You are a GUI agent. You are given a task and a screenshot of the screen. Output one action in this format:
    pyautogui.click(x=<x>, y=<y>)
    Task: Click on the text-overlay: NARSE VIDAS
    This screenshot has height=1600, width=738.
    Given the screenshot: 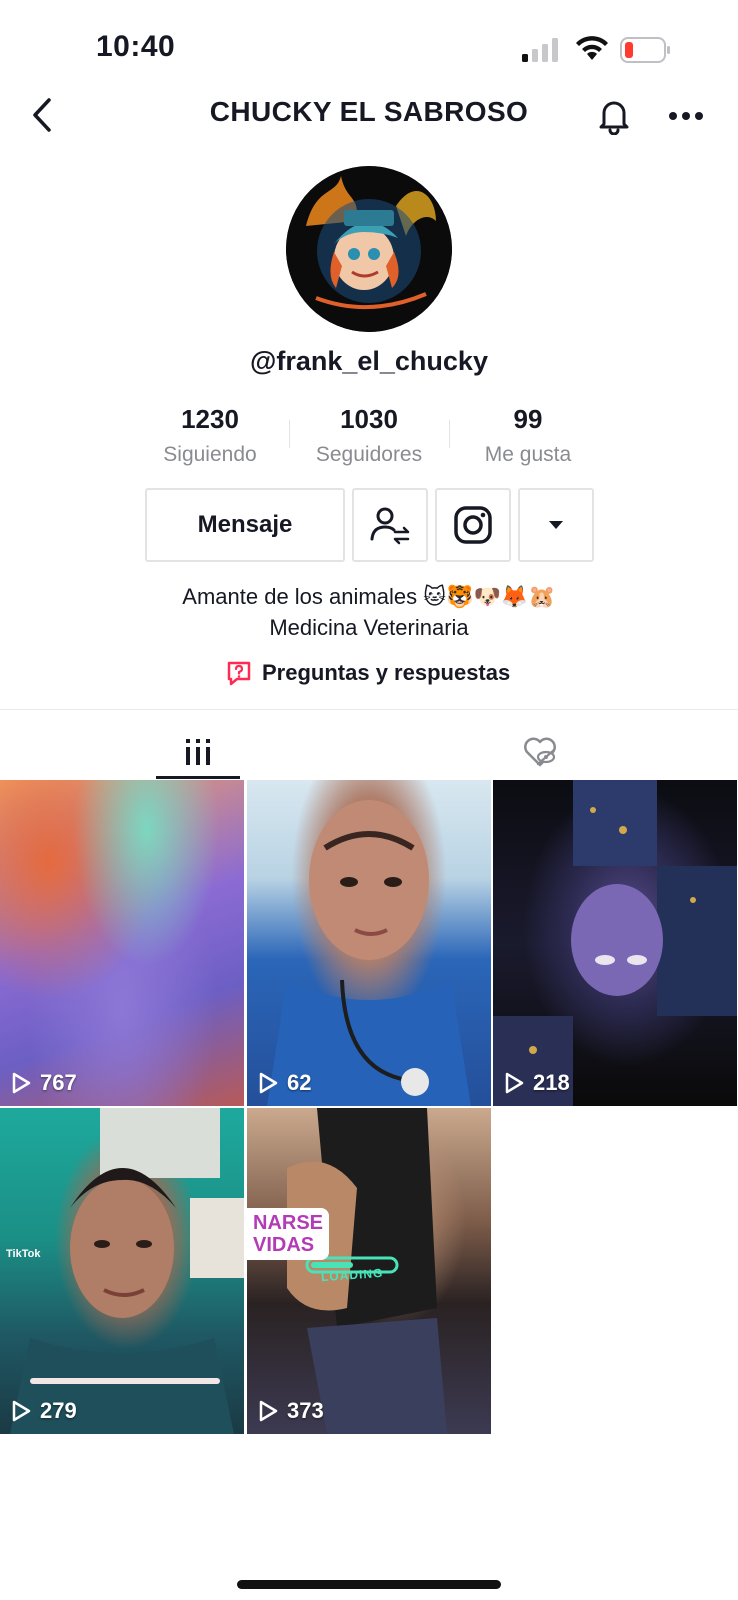 What is the action you would take?
    pyautogui.click(x=288, y=1234)
    